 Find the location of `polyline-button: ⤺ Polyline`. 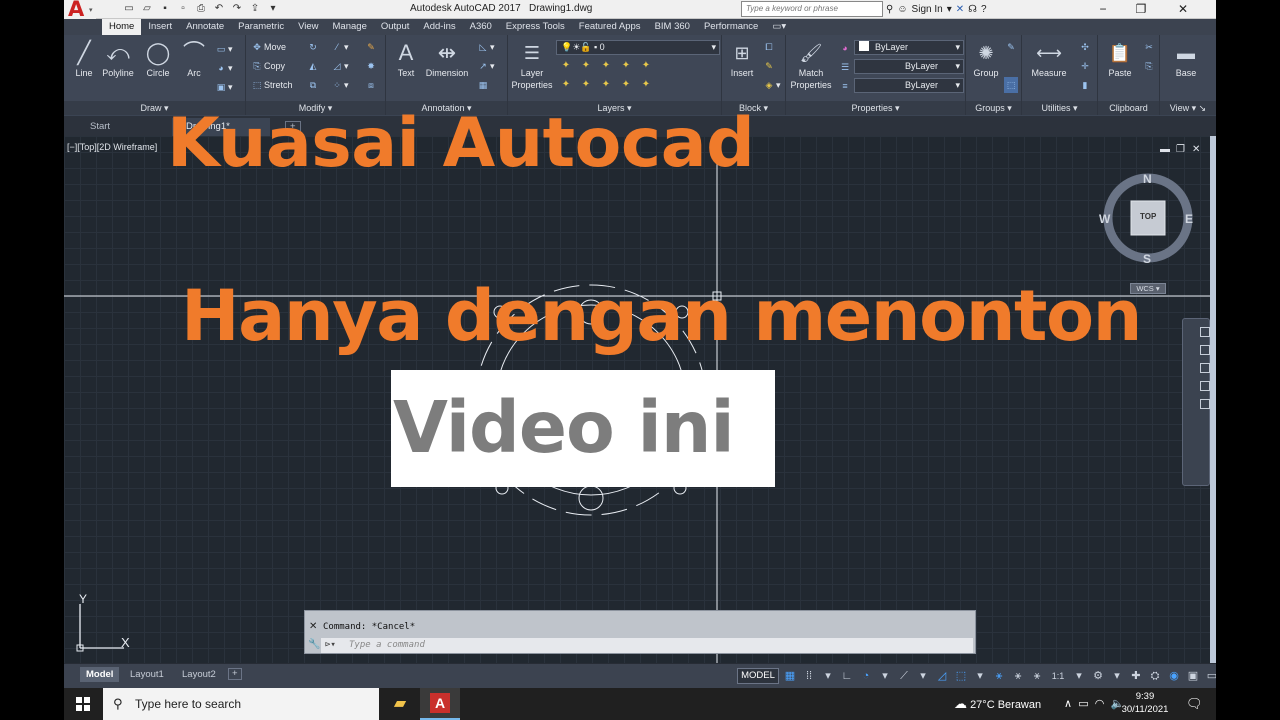

polyline-button: ⤺ Polyline is located at coordinates (118, 59).